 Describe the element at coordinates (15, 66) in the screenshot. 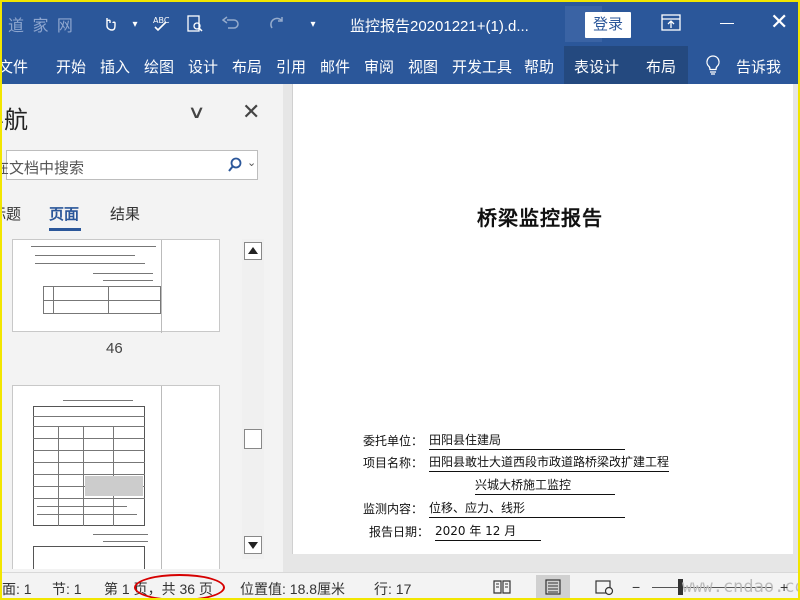

I see `tab-file: 文件` at that location.